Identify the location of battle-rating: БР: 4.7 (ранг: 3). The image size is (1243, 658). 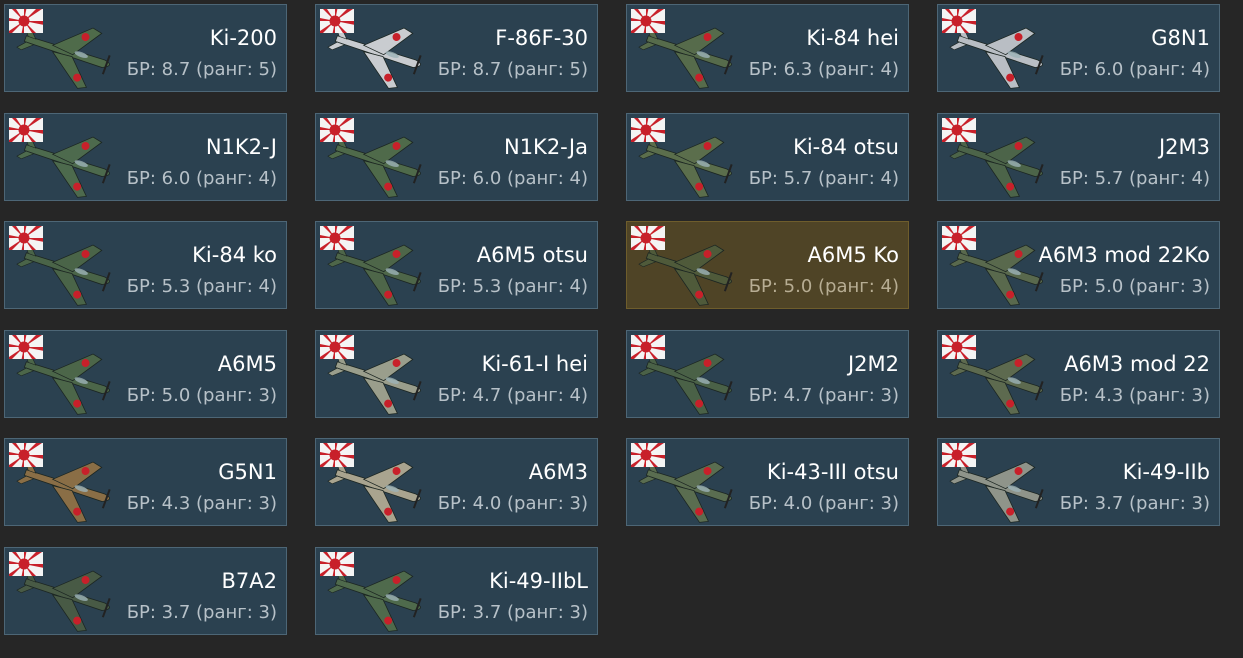
(823, 395).